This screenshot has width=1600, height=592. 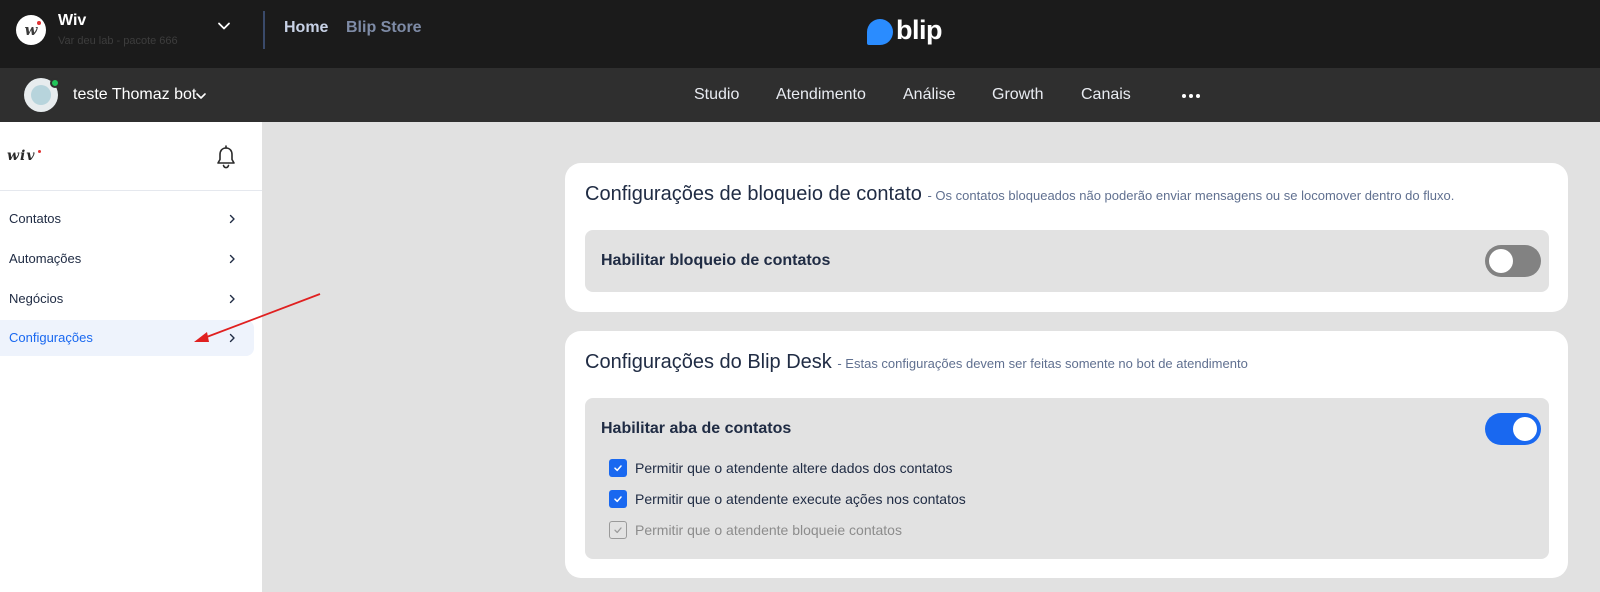 What do you see at coordinates (39, 23) in the screenshot?
I see `org-avatar-dot` at bounding box center [39, 23].